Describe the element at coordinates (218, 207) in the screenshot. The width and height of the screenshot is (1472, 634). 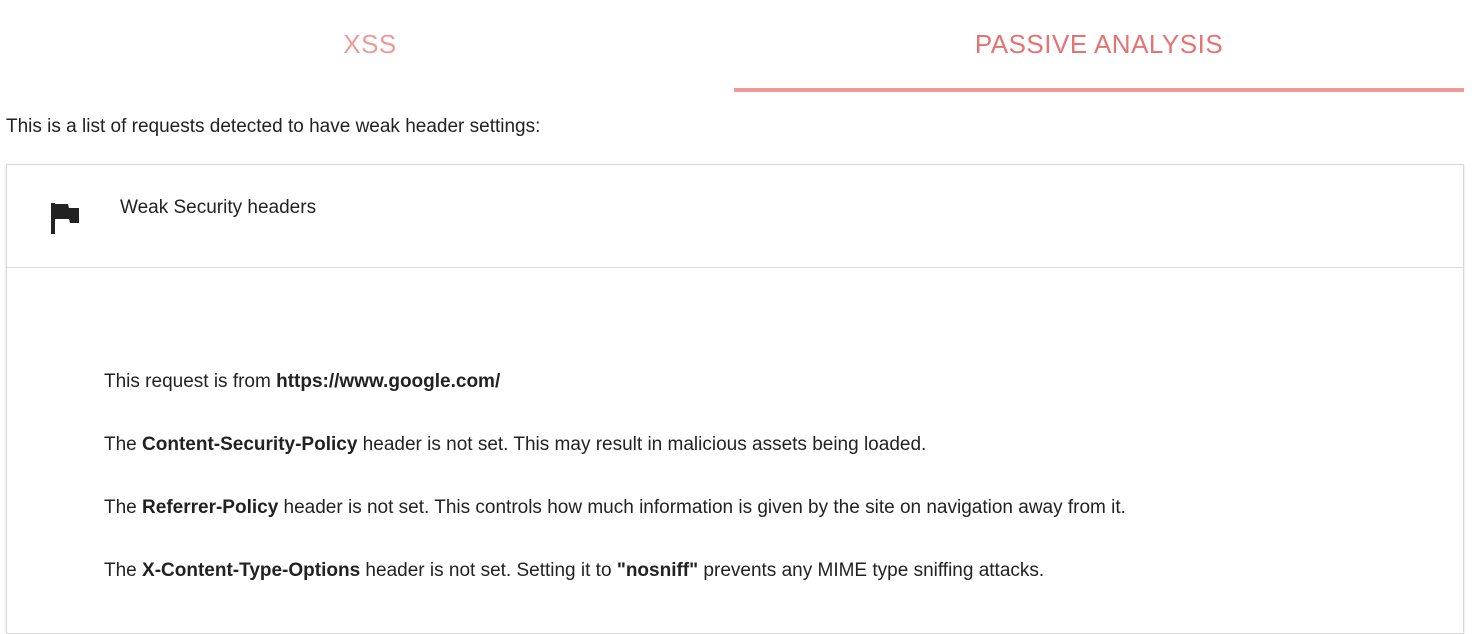
I see `panel-title: Weak Security headers` at that location.